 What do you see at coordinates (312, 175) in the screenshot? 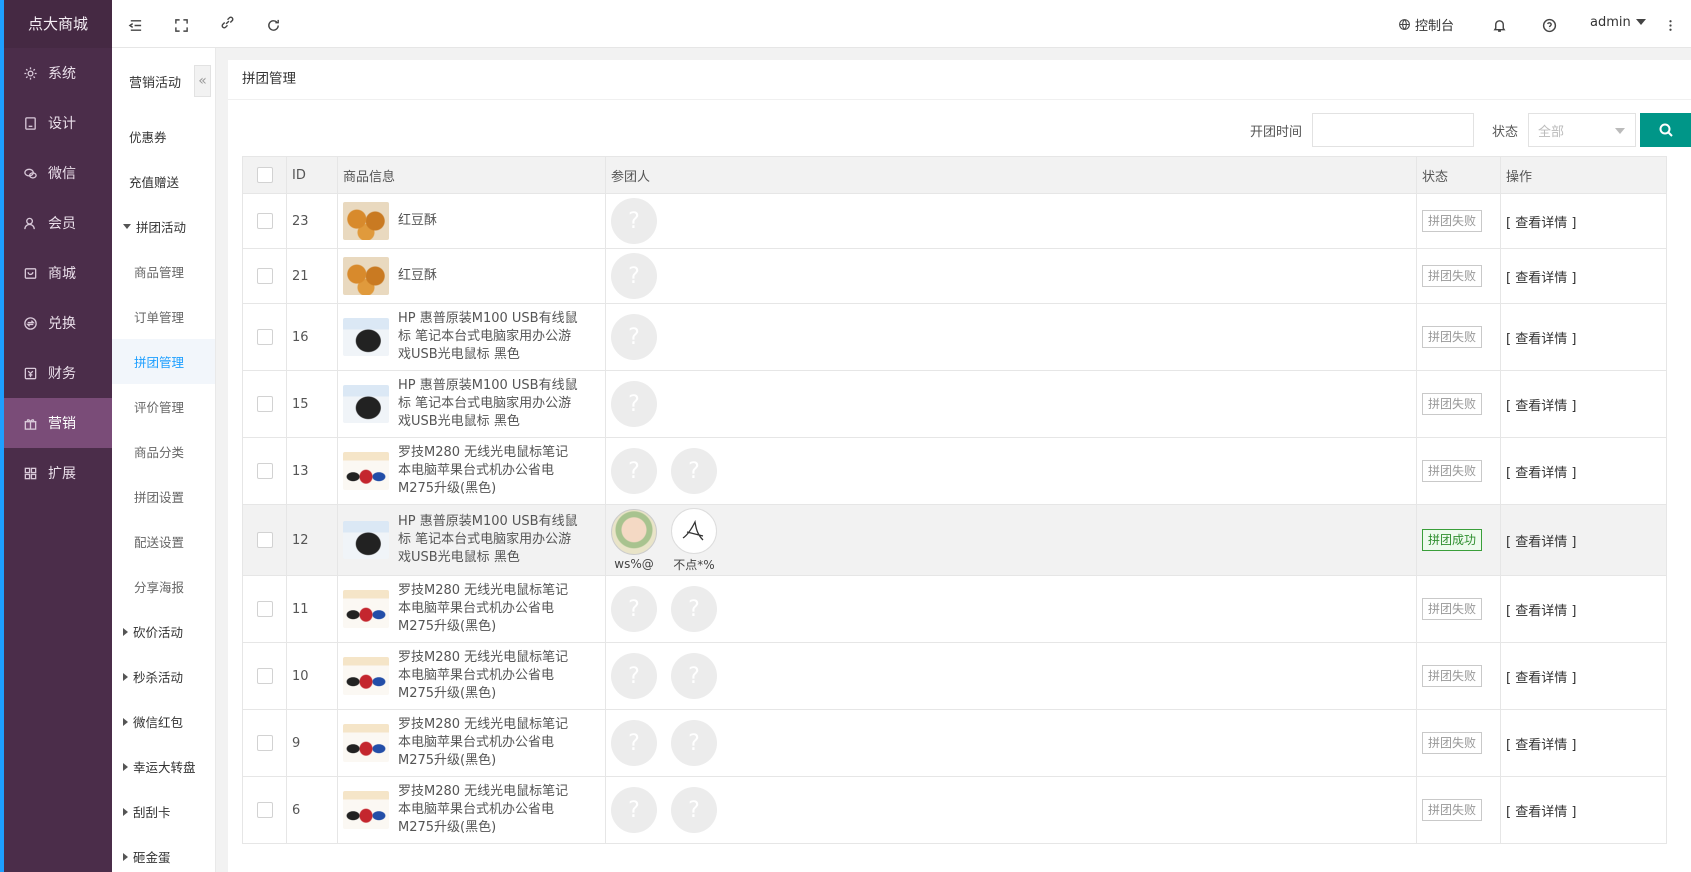
I see `col-id: ID` at bounding box center [312, 175].